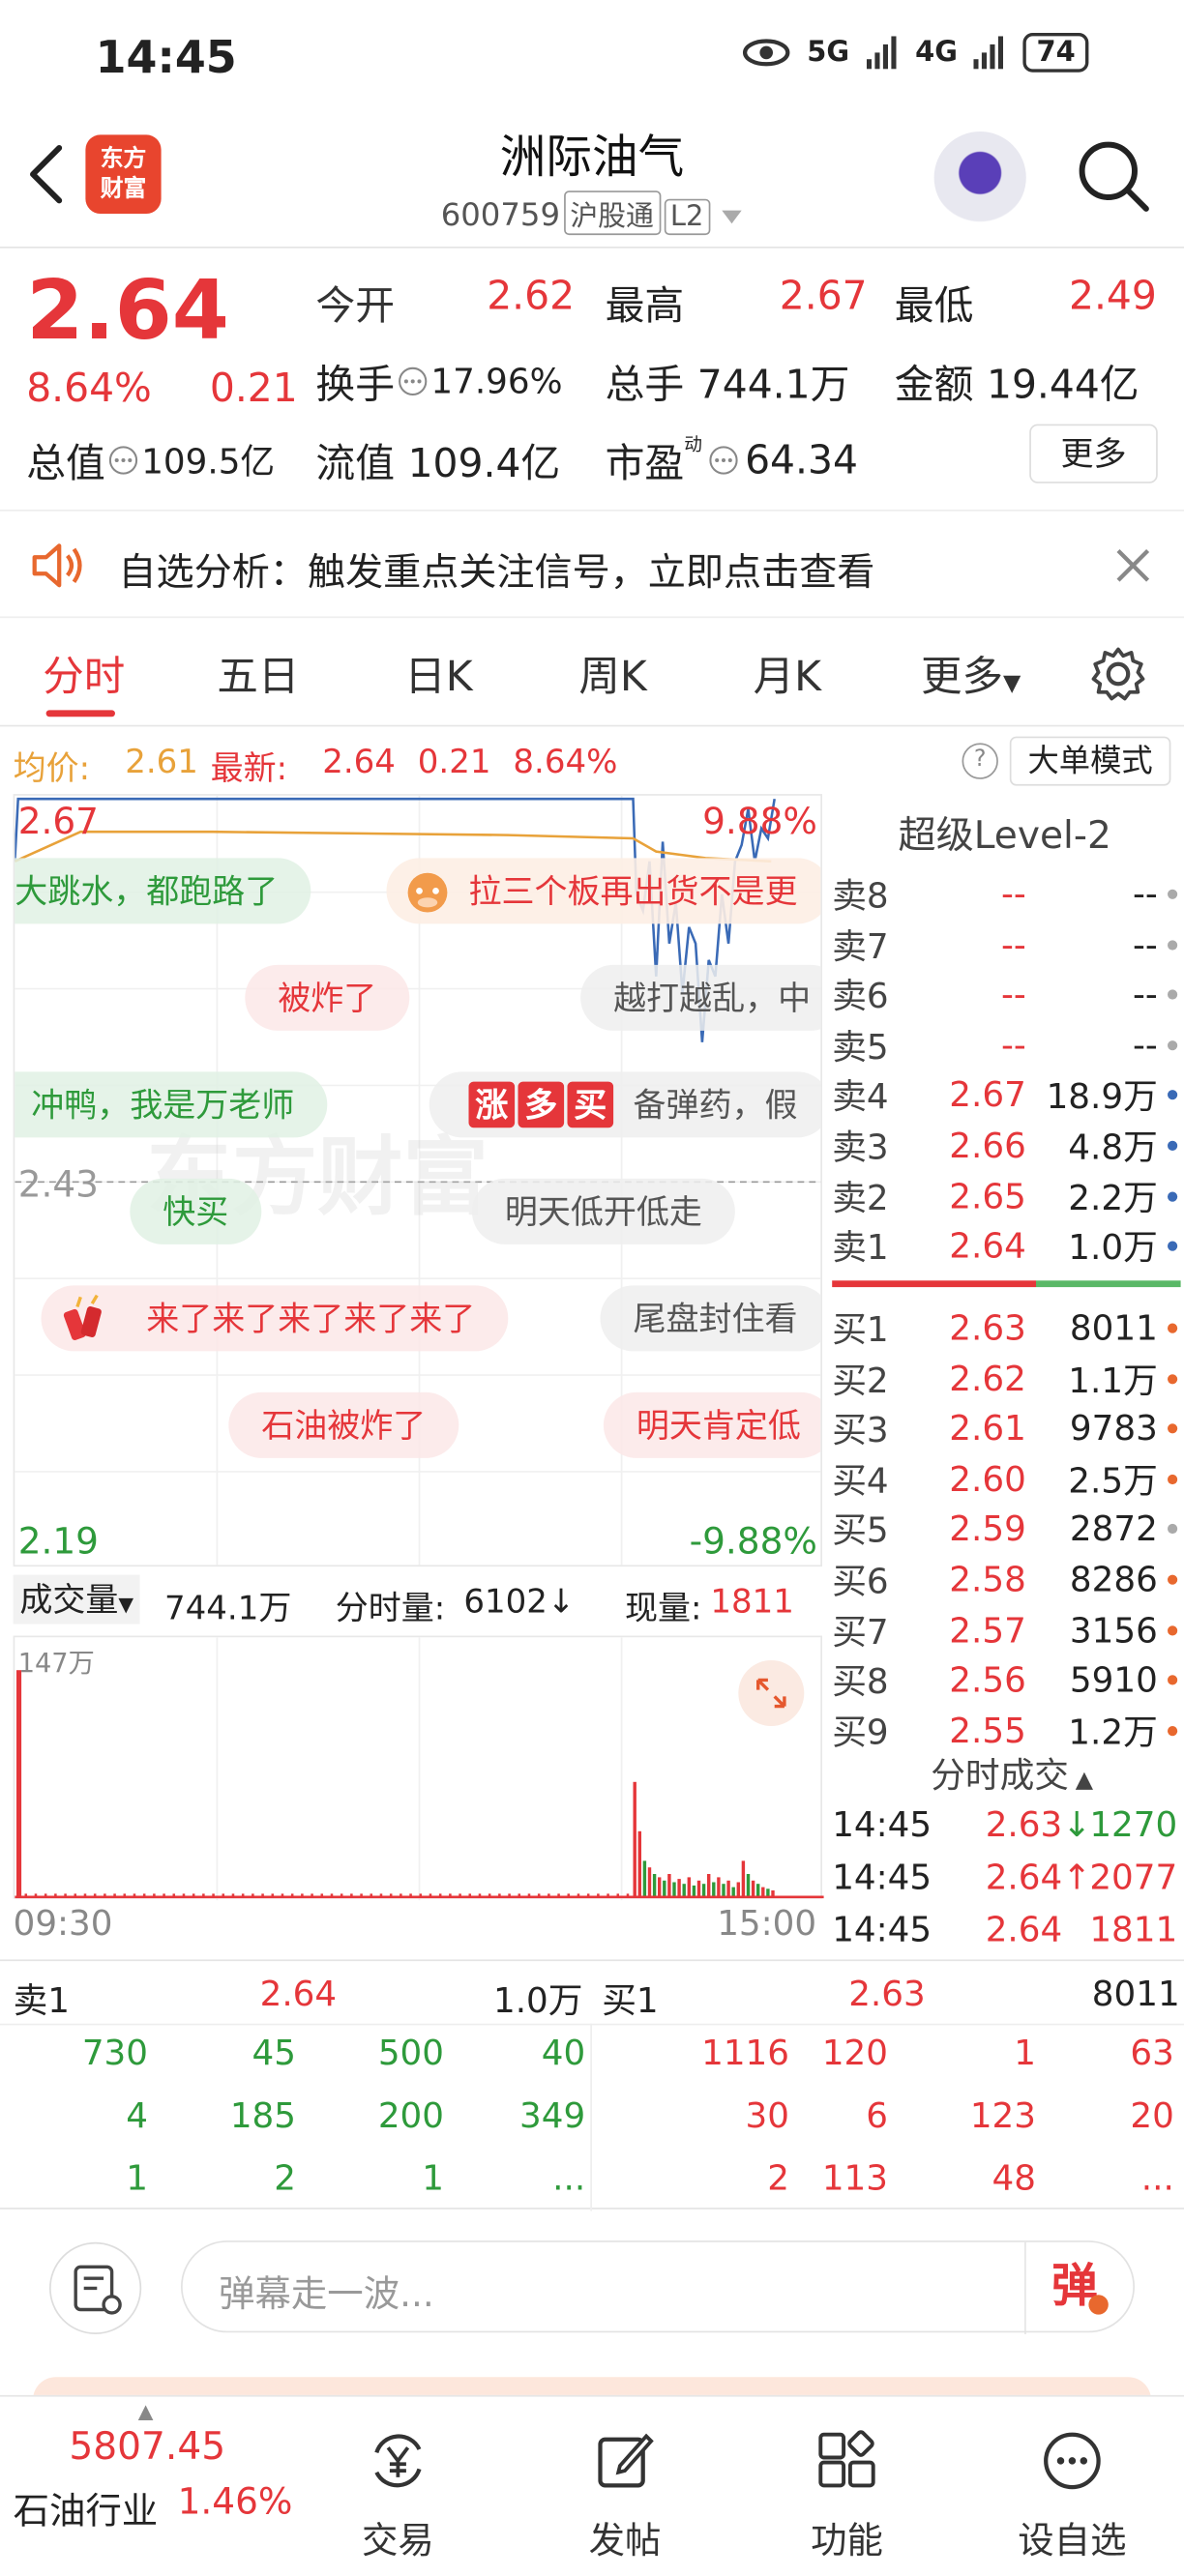 The width and height of the screenshot is (1184, 2576). I want to click on trade-time: 14:45, so click(882, 1824).